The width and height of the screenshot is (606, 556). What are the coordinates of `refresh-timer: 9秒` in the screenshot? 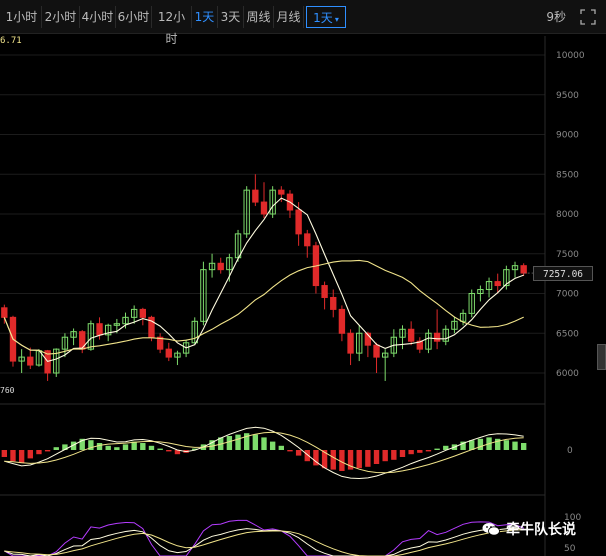 It's located at (556, 17).